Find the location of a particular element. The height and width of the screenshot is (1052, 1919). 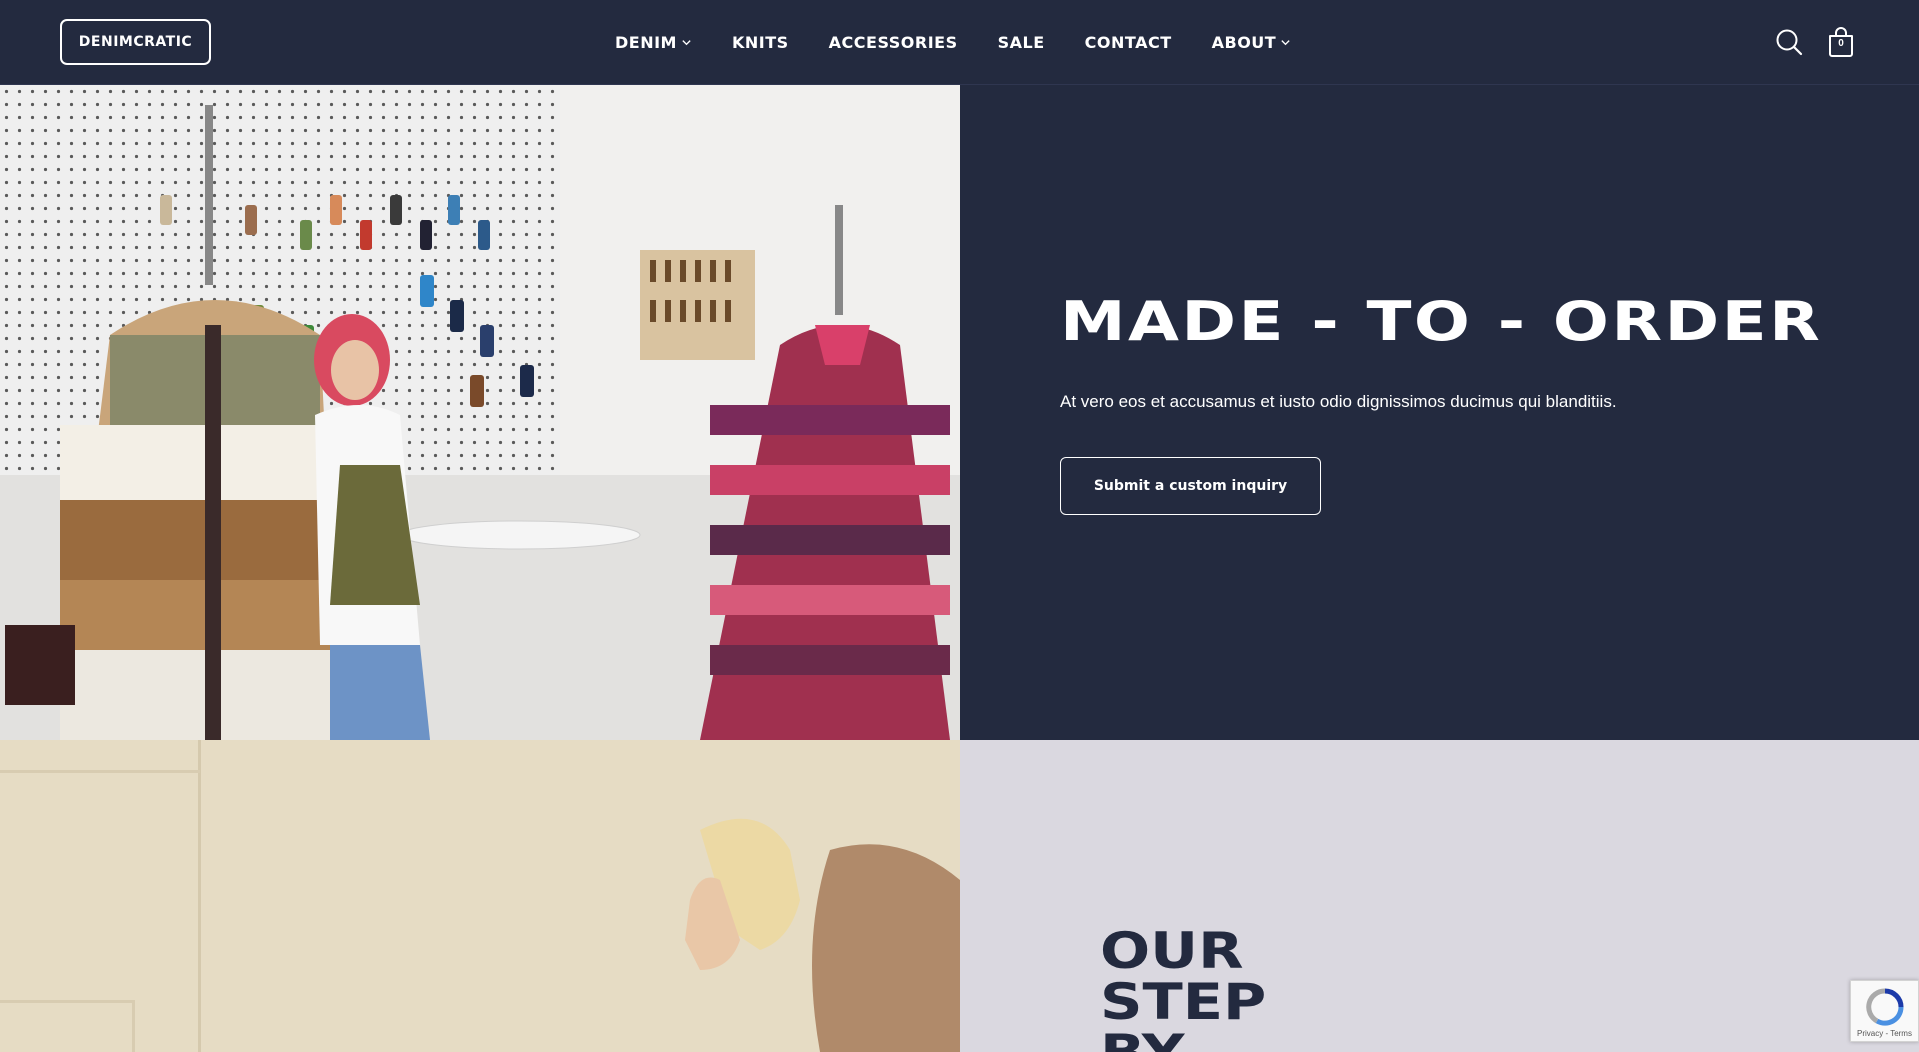

step-by-step-section: OUR STEP BY is located at coordinates (1439, 896).